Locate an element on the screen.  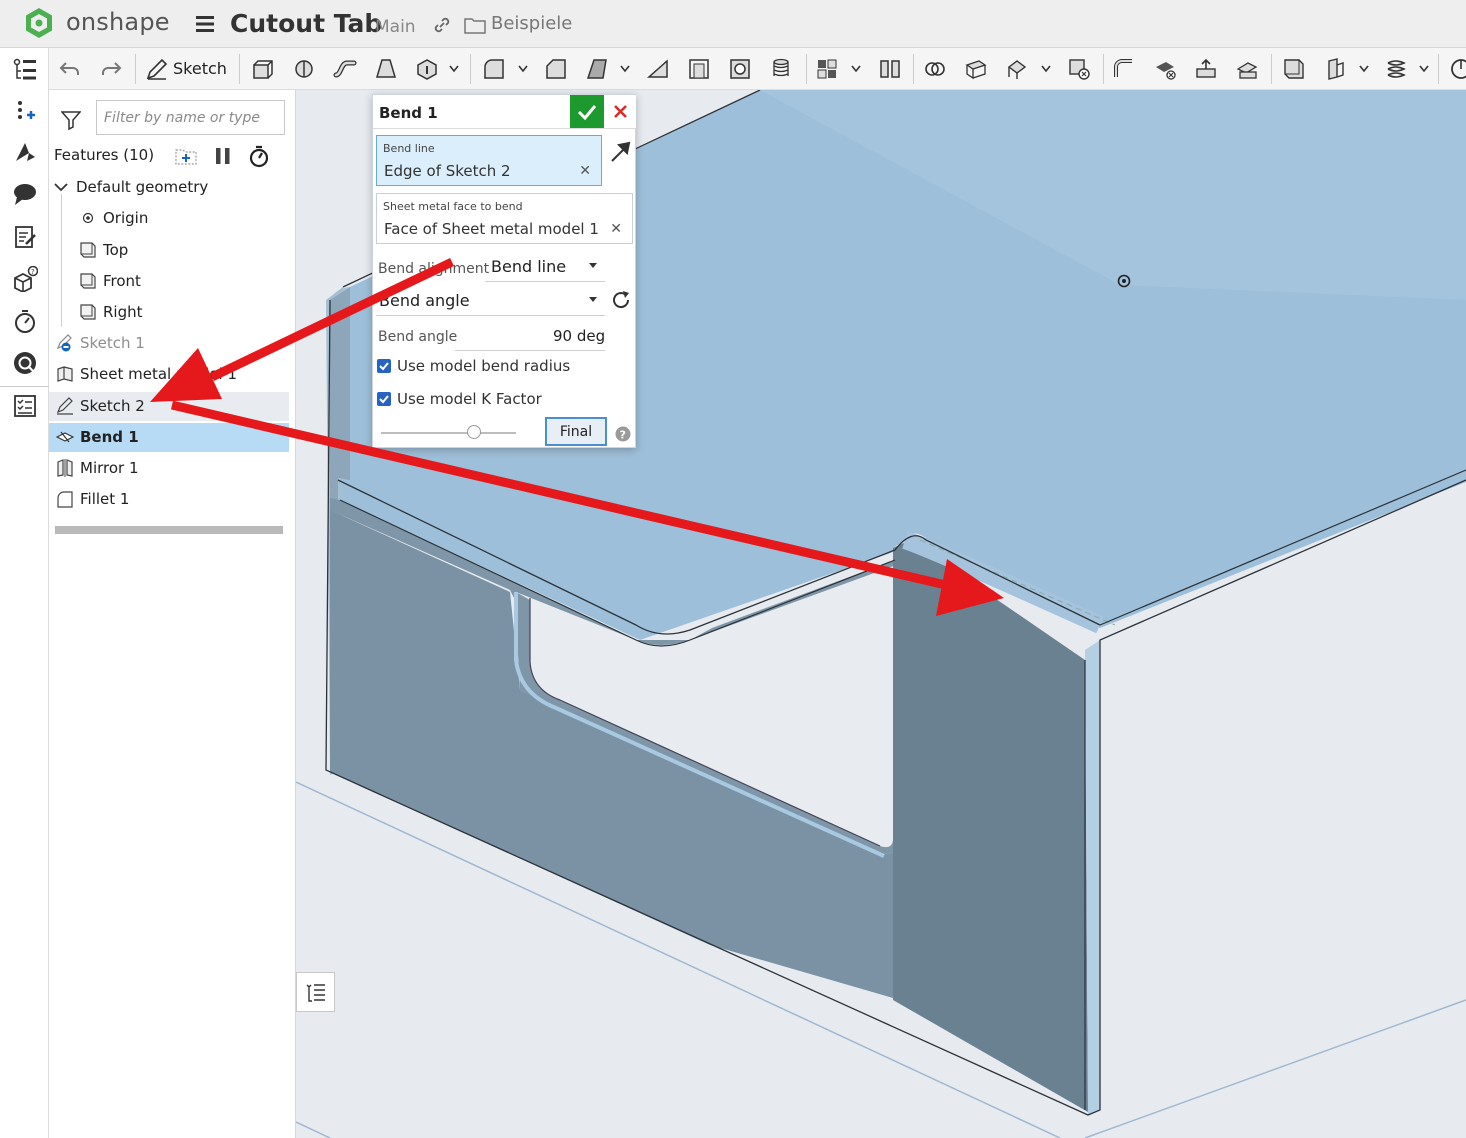
tree-item-sketch-1: Sketch 1 is located at coordinates (169, 343).